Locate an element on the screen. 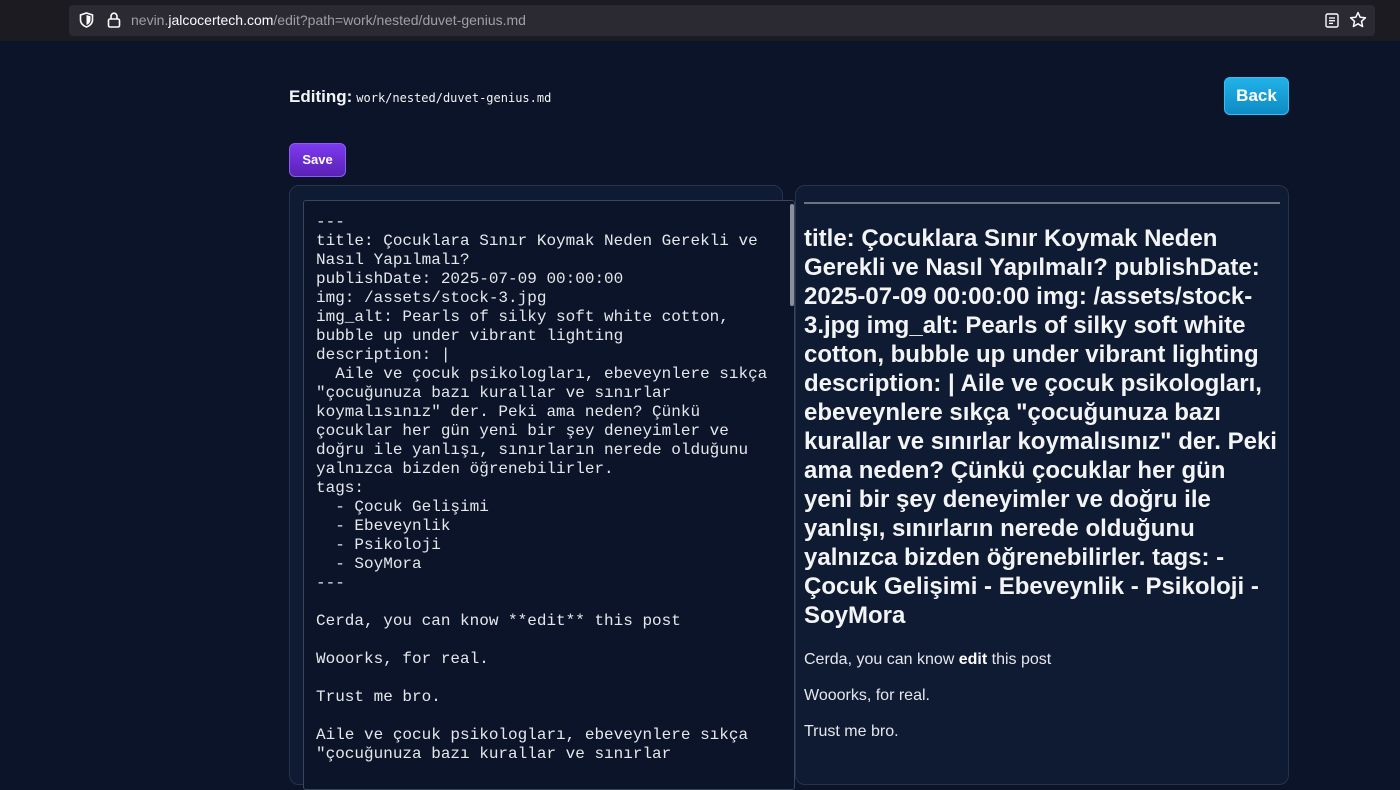 The width and height of the screenshot is (1400, 790). shield-icon is located at coordinates (86, 20).